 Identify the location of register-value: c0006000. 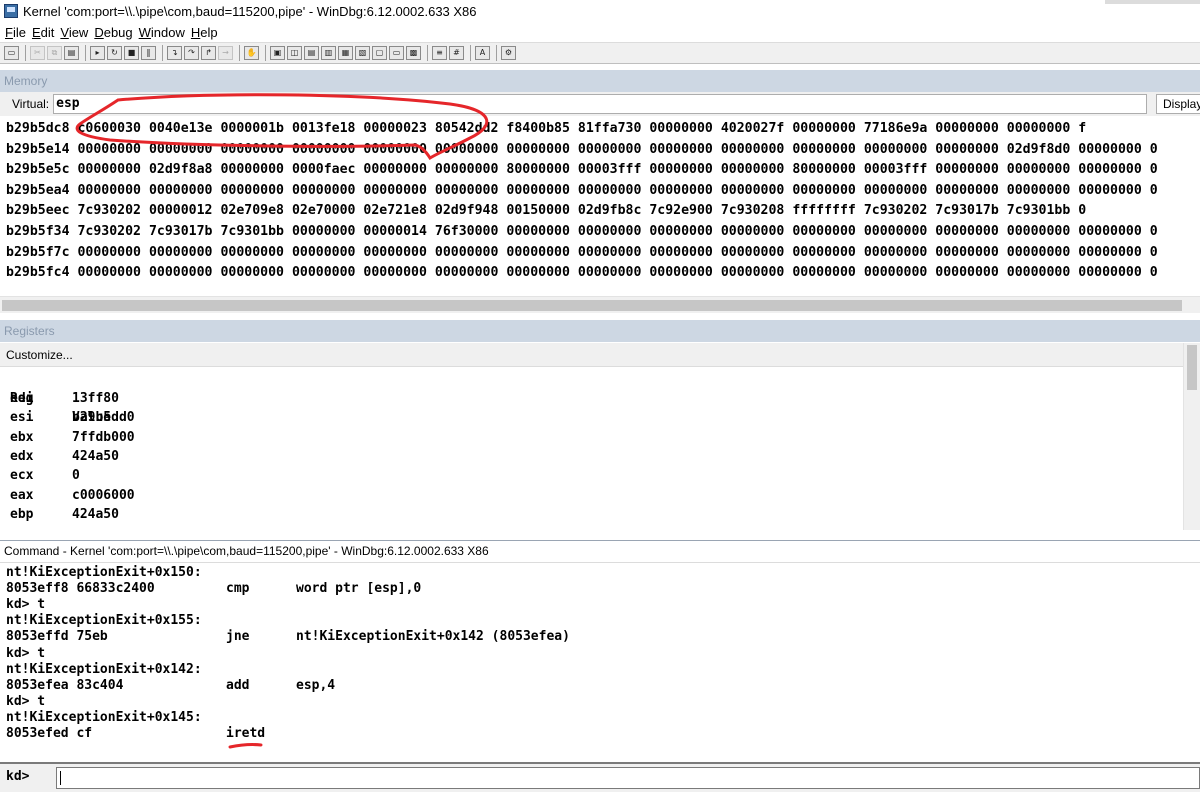
(103, 495).